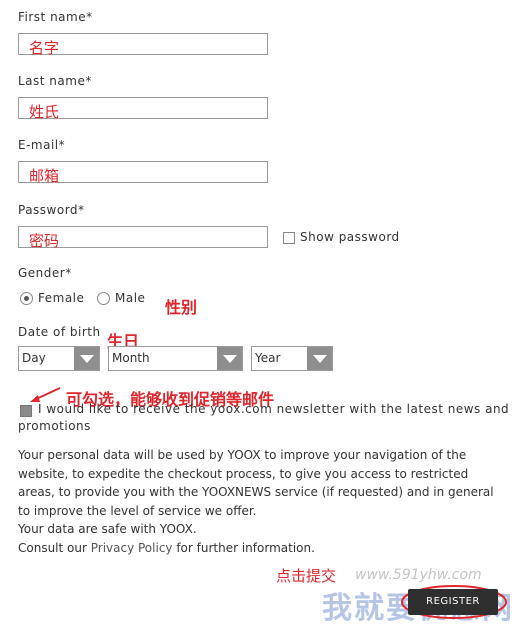 The image size is (520, 629). I want to click on consult-prefix: Consult our, so click(54, 547).